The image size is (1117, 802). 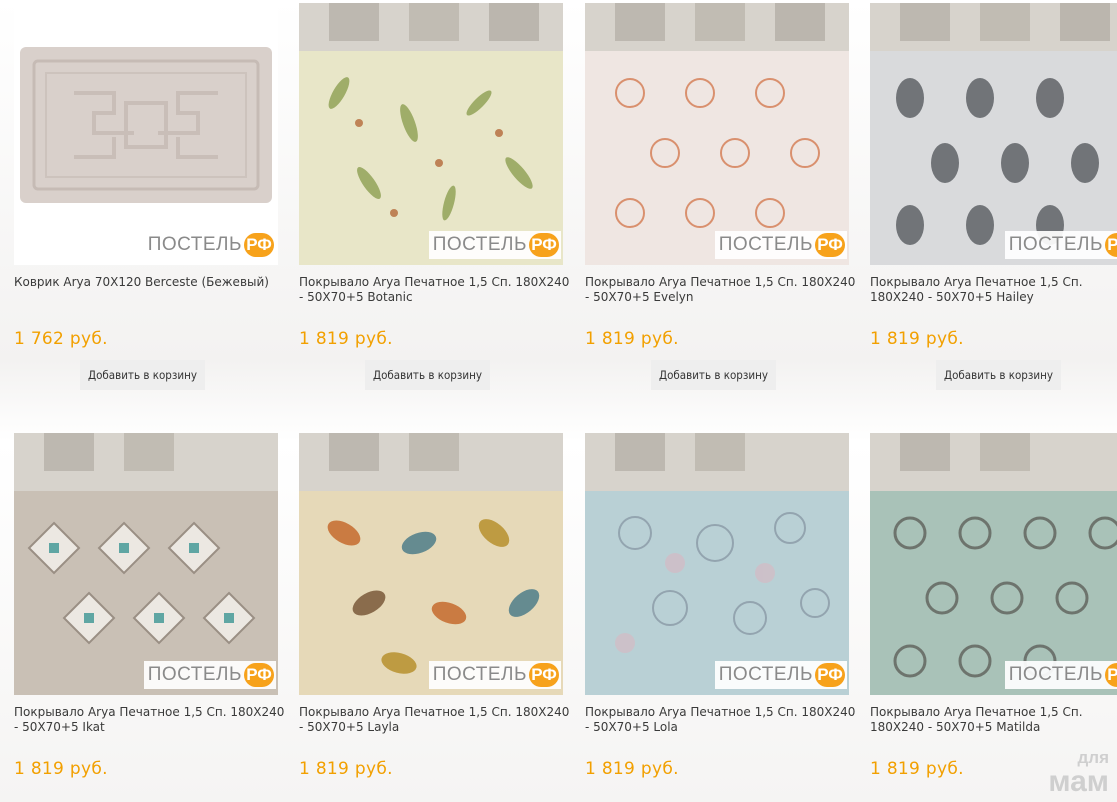 What do you see at coordinates (61, 339) in the screenshot?
I see `product-price: 1 762 руб.` at bounding box center [61, 339].